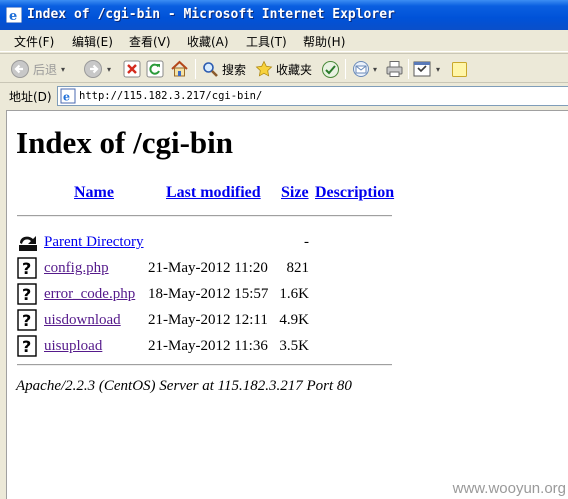 Image resolution: width=568 pixels, height=499 pixels. I want to click on search-icon, so click(210, 69).